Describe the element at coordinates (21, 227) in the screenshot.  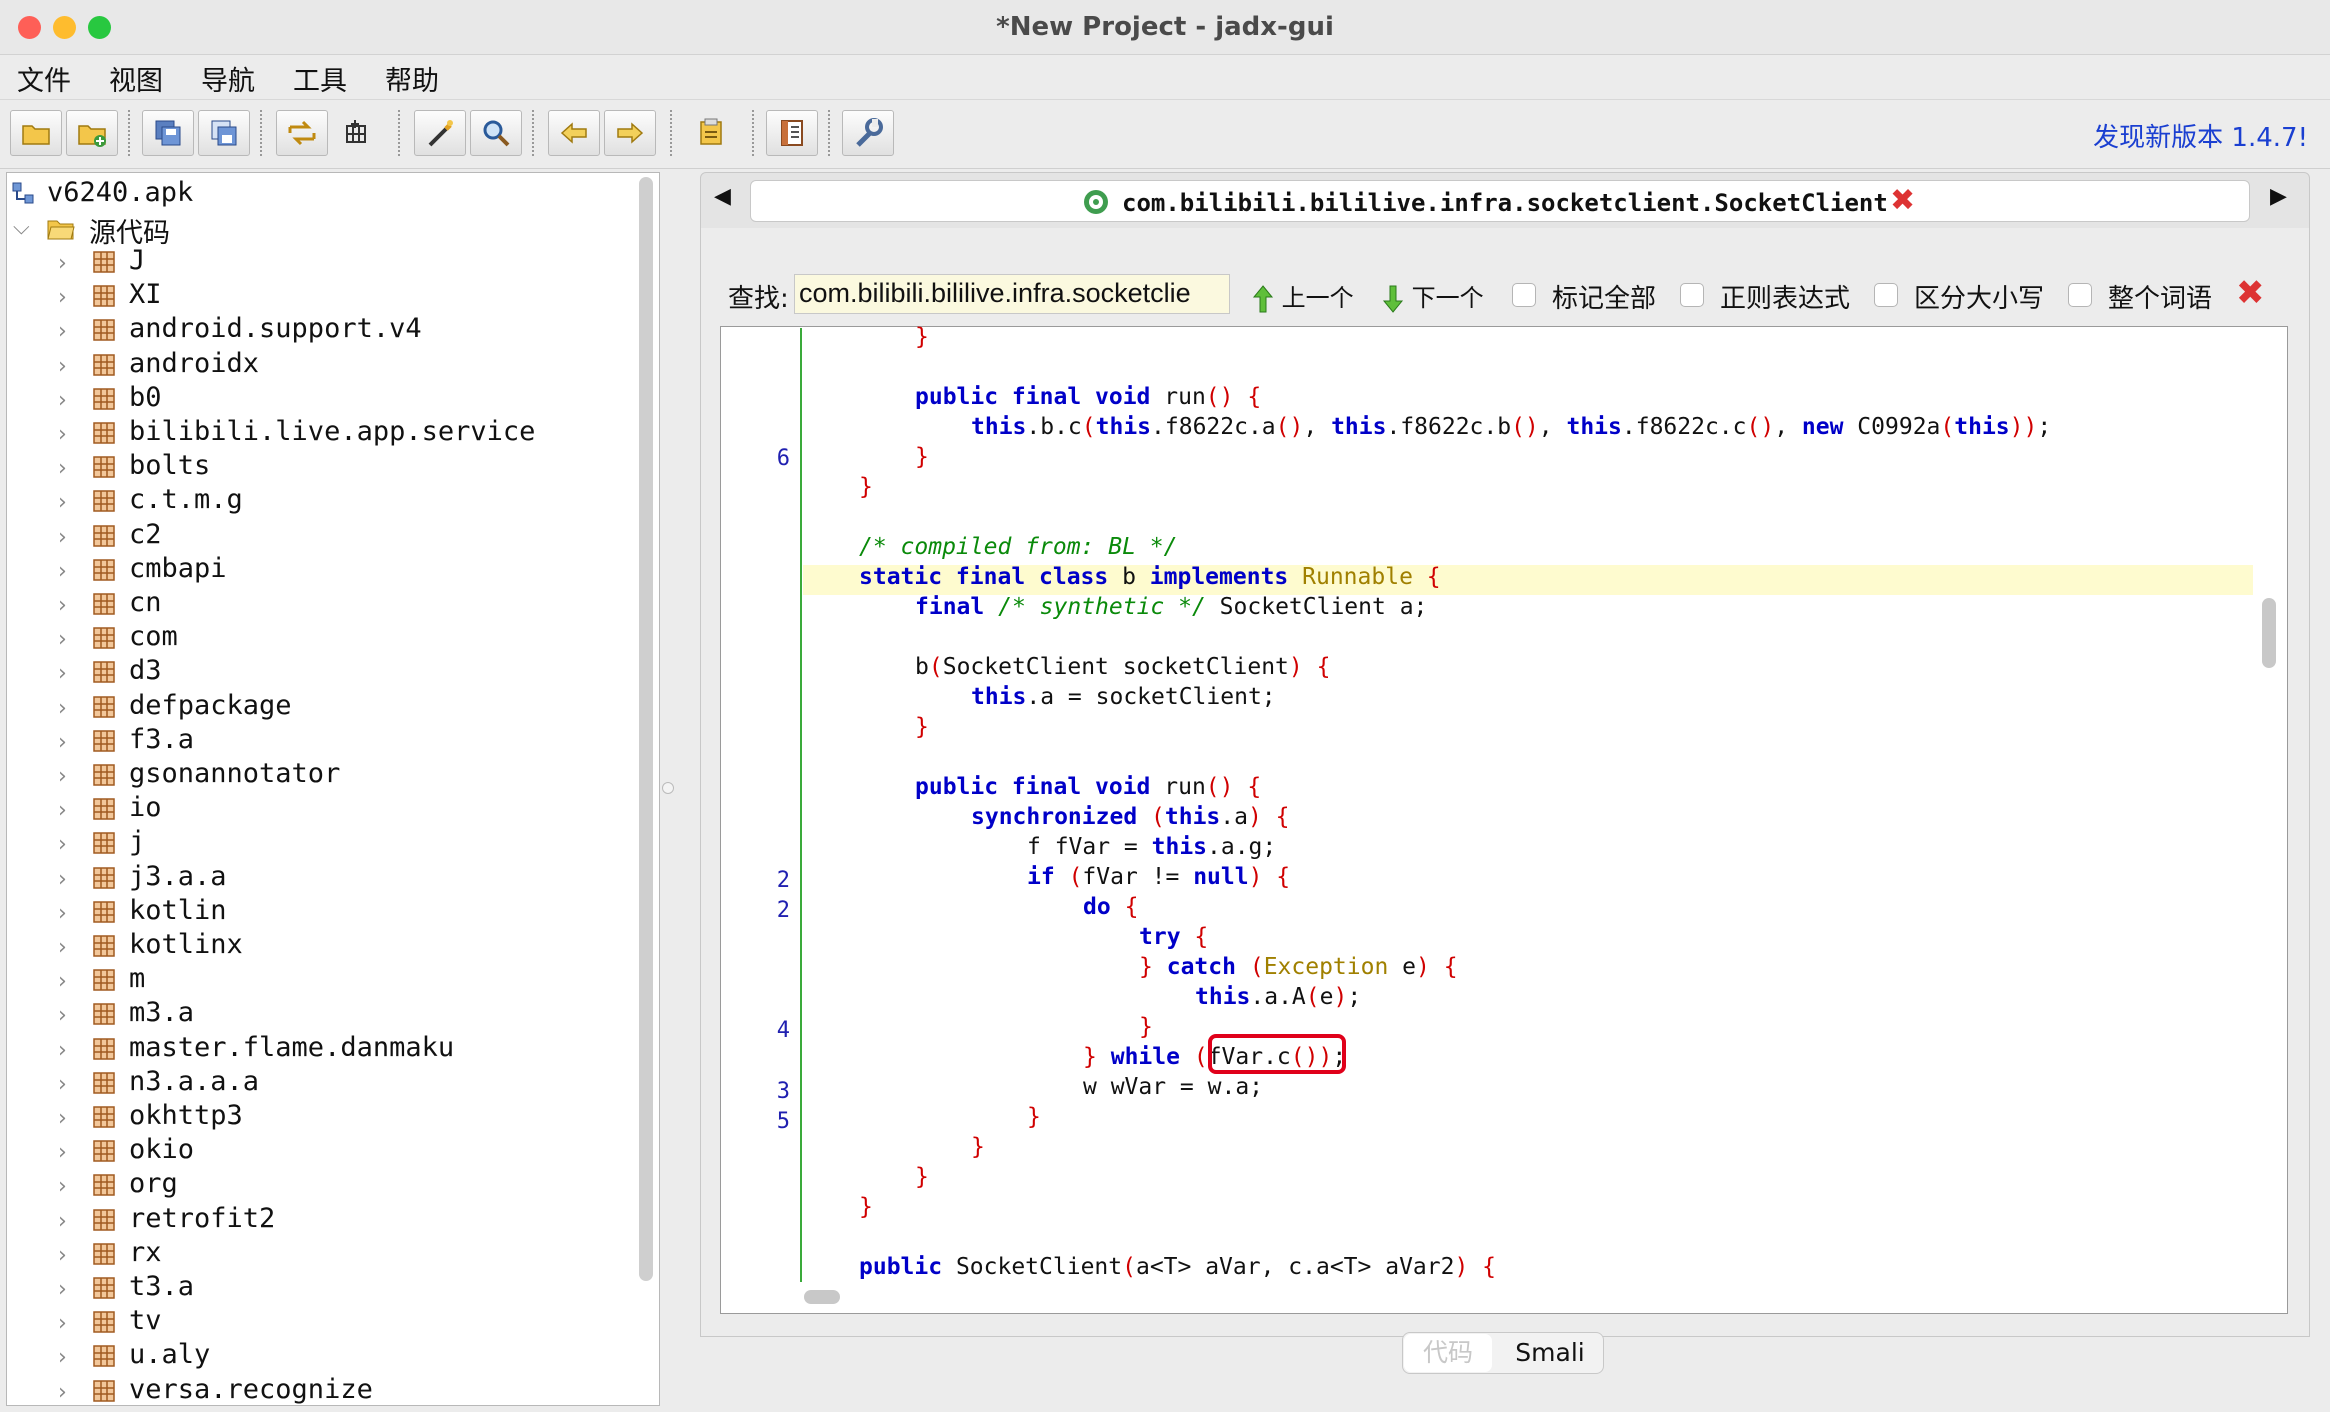
I see `chevron-down-icon: ⌵` at that location.